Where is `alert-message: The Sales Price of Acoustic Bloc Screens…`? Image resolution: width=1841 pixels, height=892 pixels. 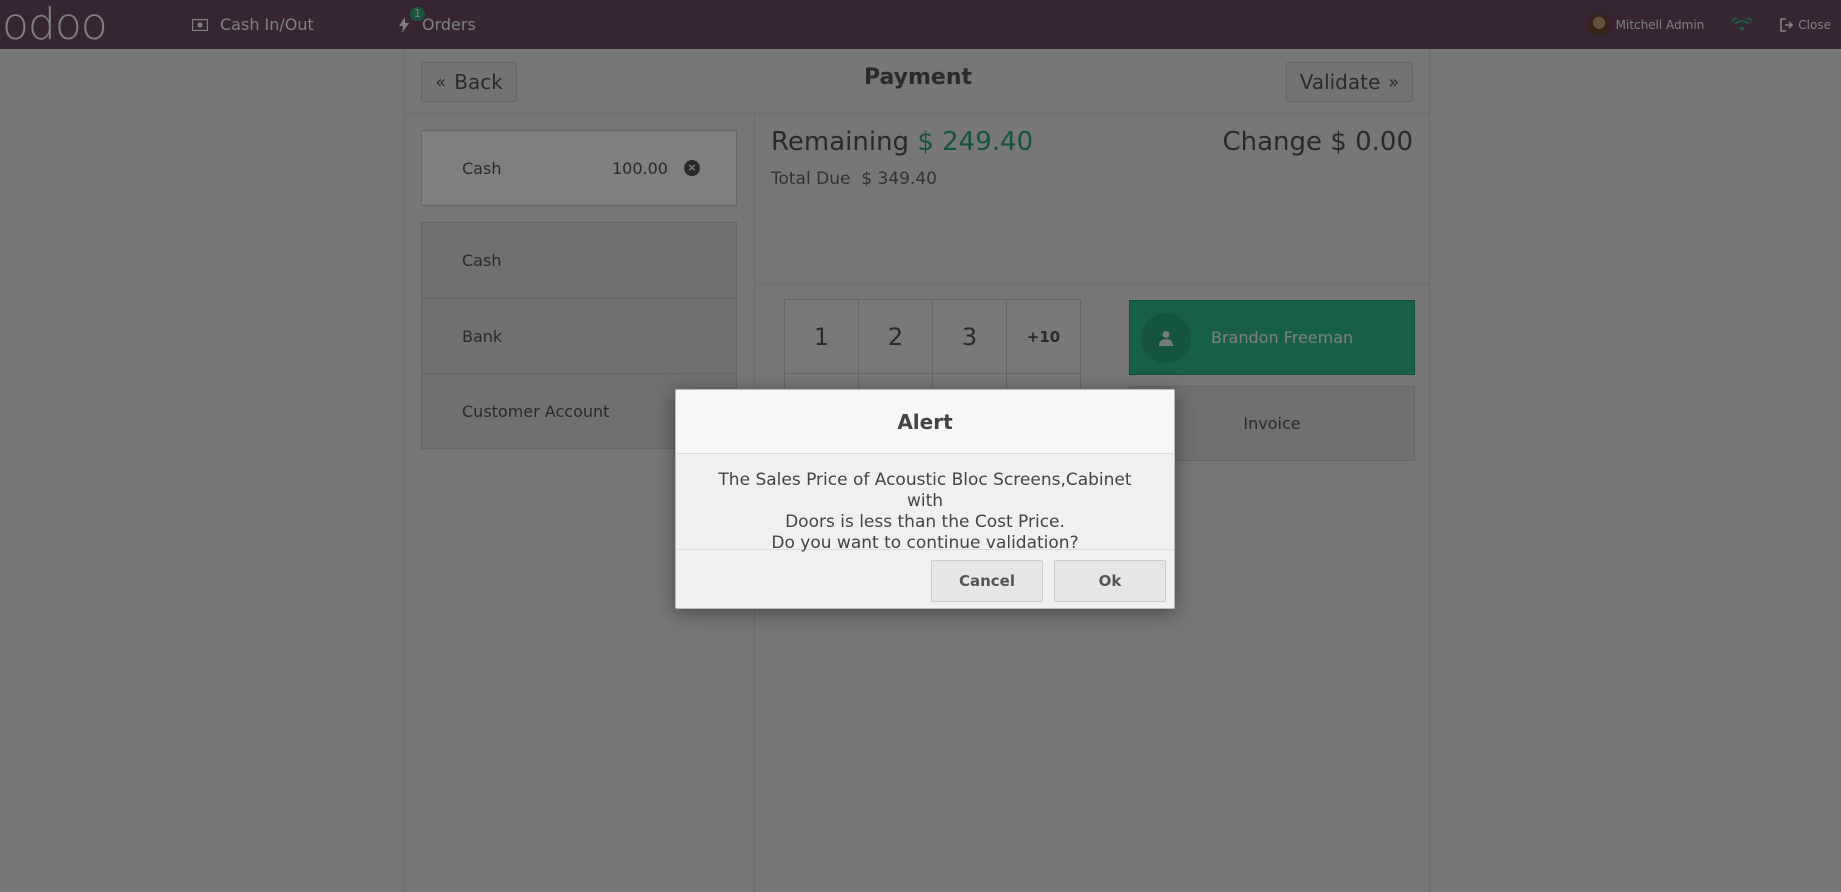
alert-message: The Sales Price of Acoustic Bloc Screens… is located at coordinates (925, 503).